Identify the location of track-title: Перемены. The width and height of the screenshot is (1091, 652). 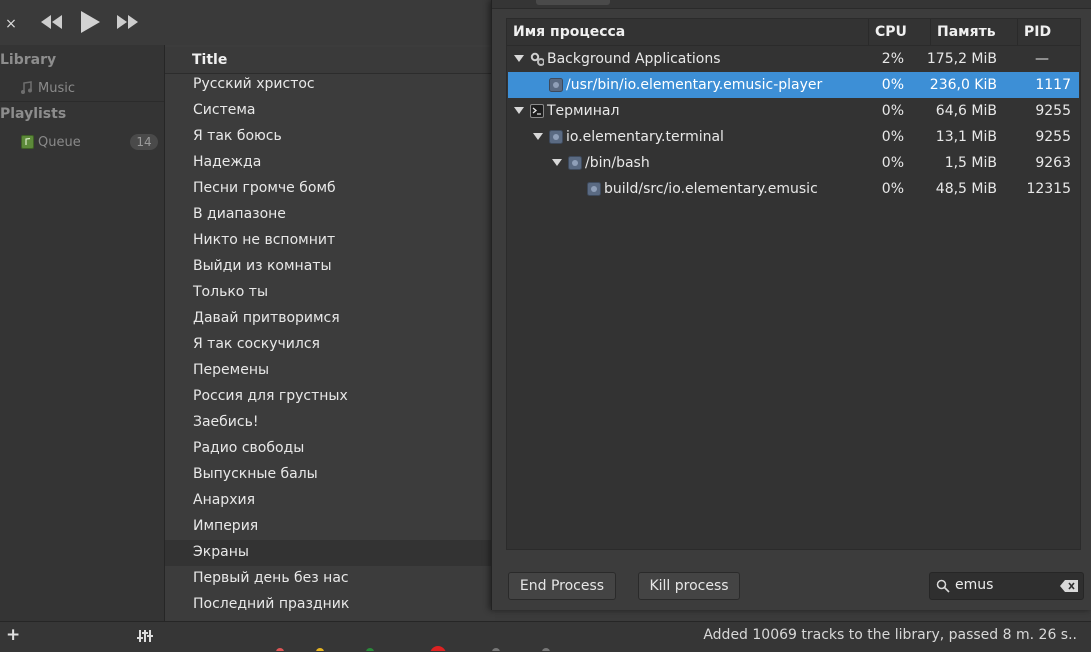
(231, 370).